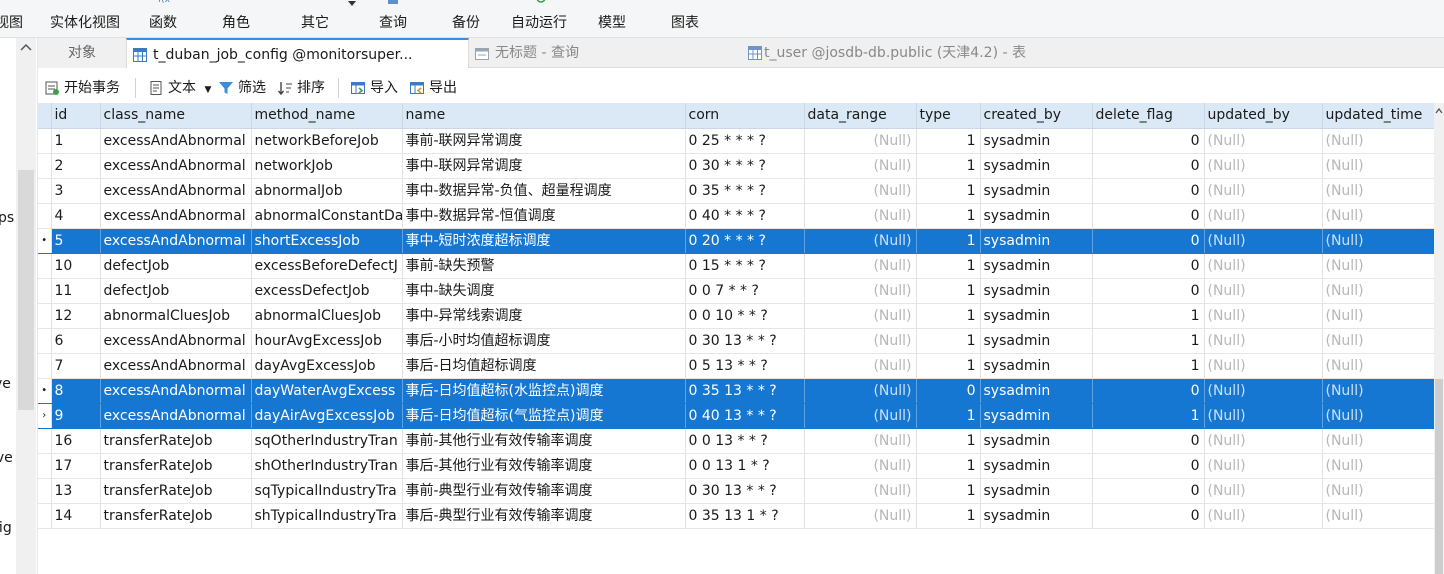 This screenshot has height=574, width=1444. What do you see at coordinates (544, 491) in the screenshot?
I see `cell-name: 事前-典型行业有效传输率调度` at bounding box center [544, 491].